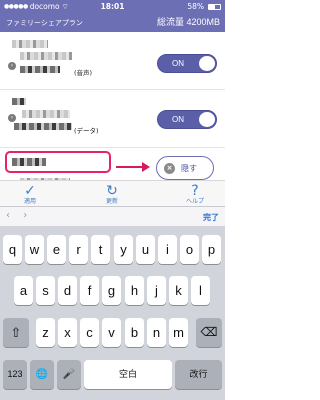  Describe the element at coordinates (167, 249) in the screenshot. I see `key-i: i` at that location.